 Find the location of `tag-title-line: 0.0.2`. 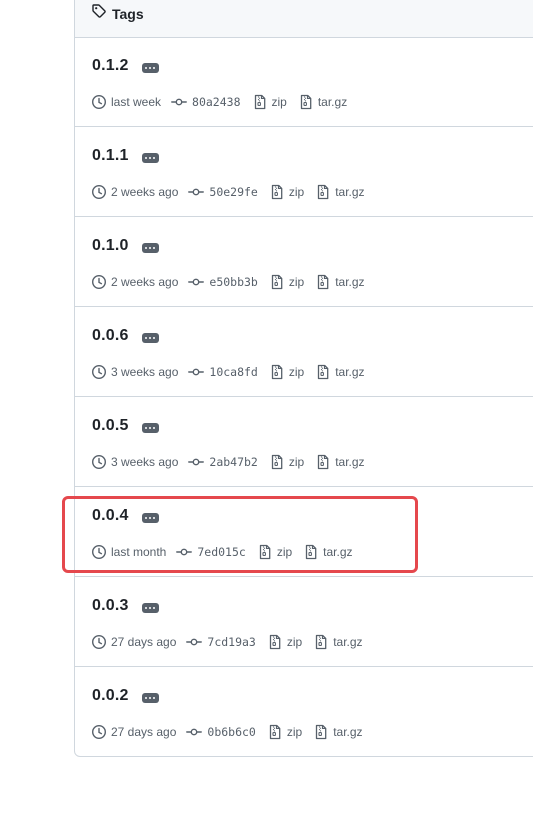

tag-title-line: 0.0.2 is located at coordinates (125, 696).